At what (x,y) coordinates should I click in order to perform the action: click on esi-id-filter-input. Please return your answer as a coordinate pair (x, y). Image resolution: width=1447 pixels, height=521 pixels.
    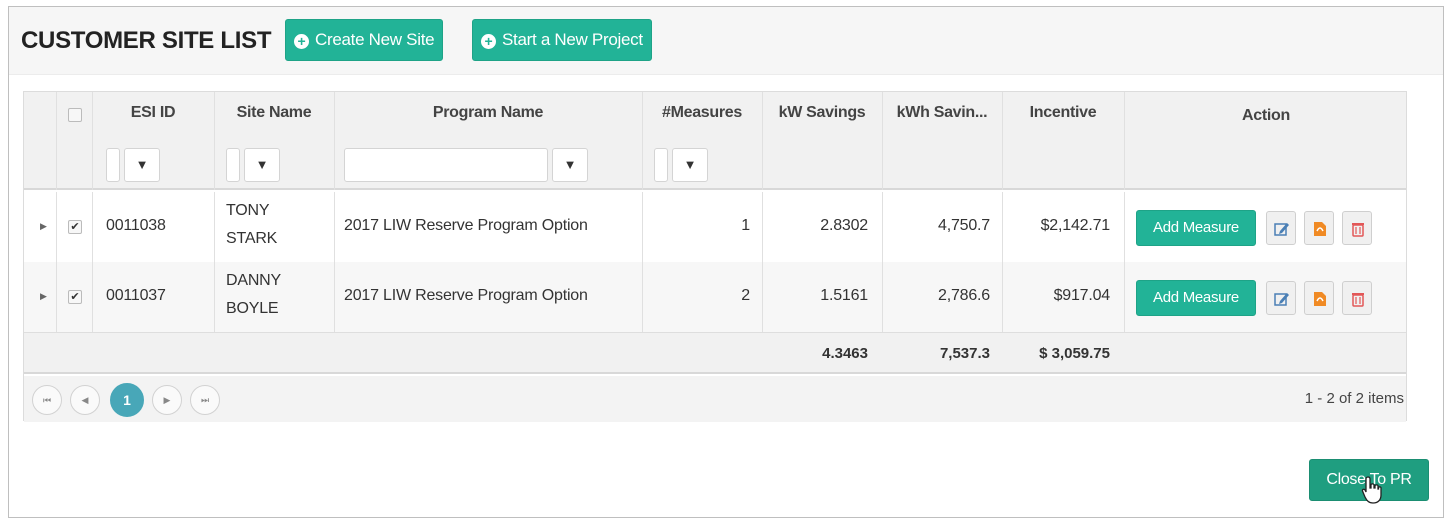
    Looking at the image, I should click on (113, 165).